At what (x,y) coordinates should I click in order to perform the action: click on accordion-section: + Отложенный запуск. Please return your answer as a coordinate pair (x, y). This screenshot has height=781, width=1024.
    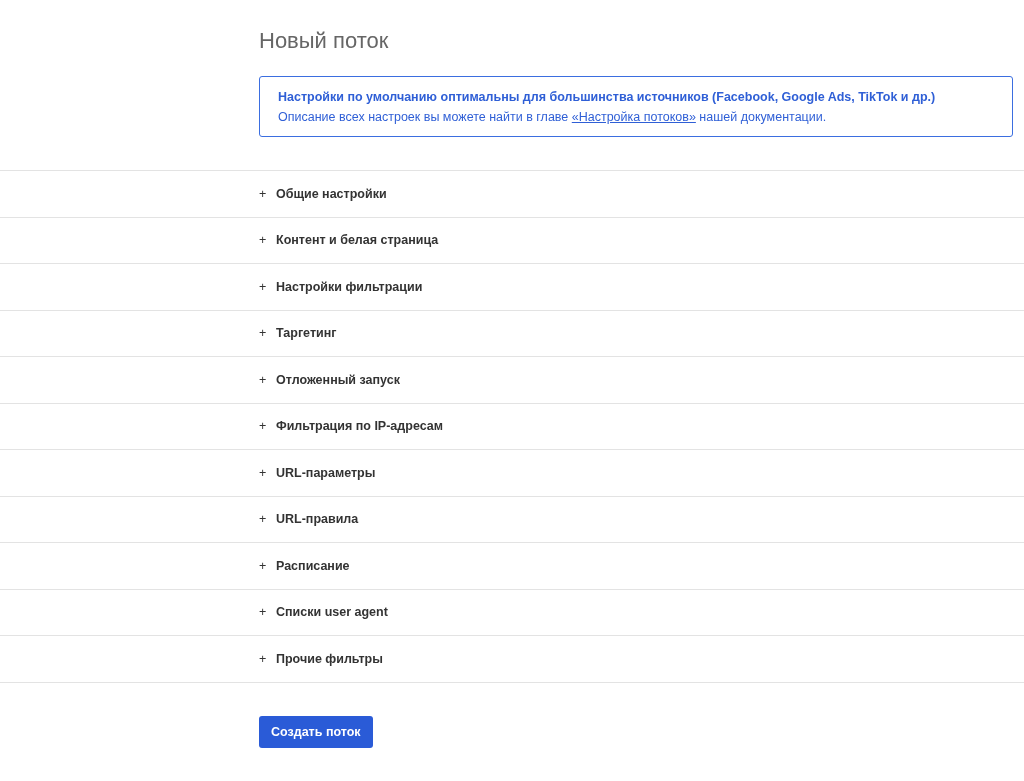
    Looking at the image, I should click on (512, 380).